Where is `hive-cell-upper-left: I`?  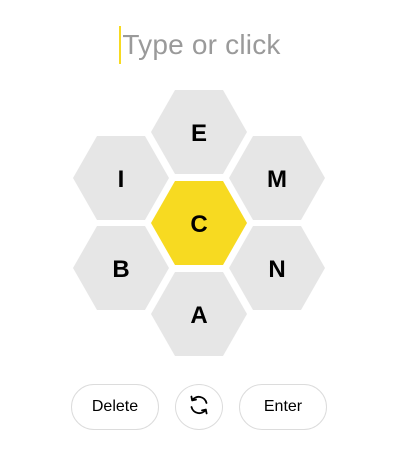
hive-cell-upper-left: I is located at coordinates (121, 178).